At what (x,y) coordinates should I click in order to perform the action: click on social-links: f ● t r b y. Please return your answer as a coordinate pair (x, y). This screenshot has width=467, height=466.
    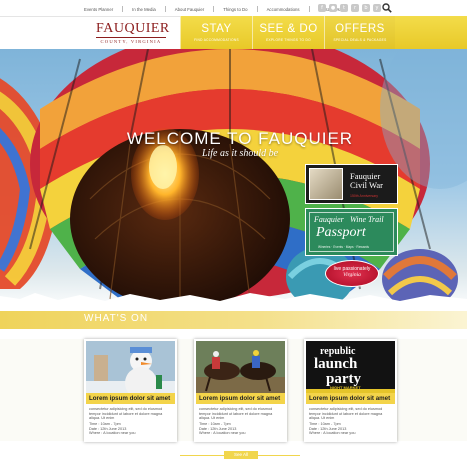
    Looking at the image, I should click on (349, 8).